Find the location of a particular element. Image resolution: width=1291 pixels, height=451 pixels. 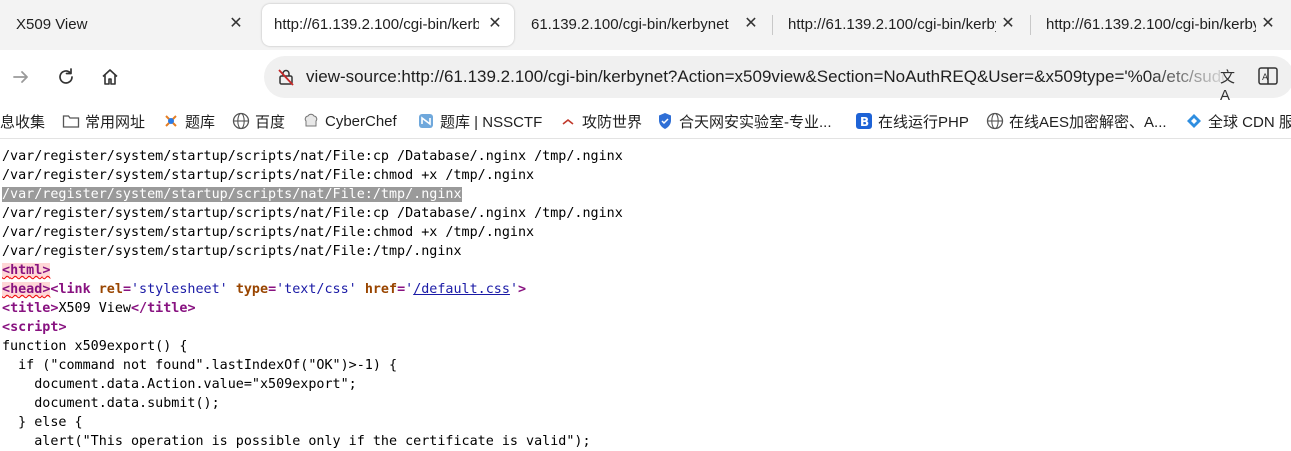

stylesheet-link: /default.css is located at coordinates (461, 289).